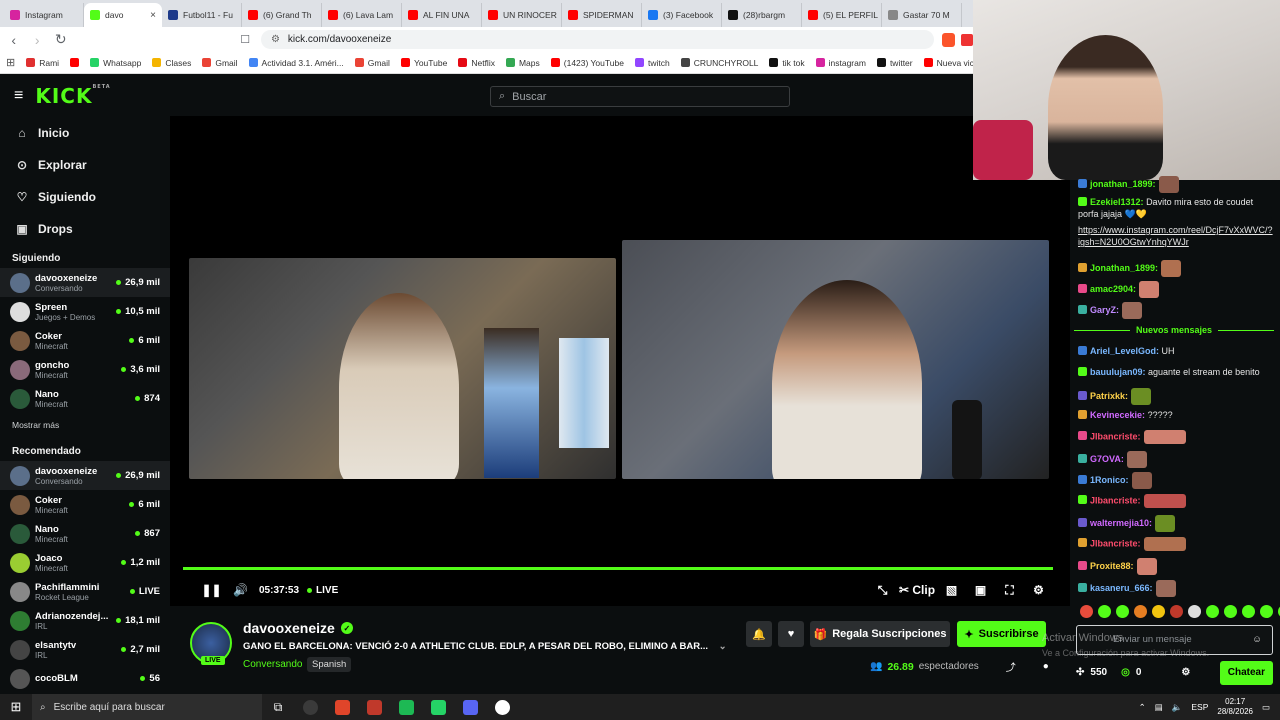 Image resolution: width=1280 pixels, height=720 pixels. Describe the element at coordinates (85, 591) in the screenshot. I see `channel-item: Pachiflammini Rocket League LIVE` at that location.